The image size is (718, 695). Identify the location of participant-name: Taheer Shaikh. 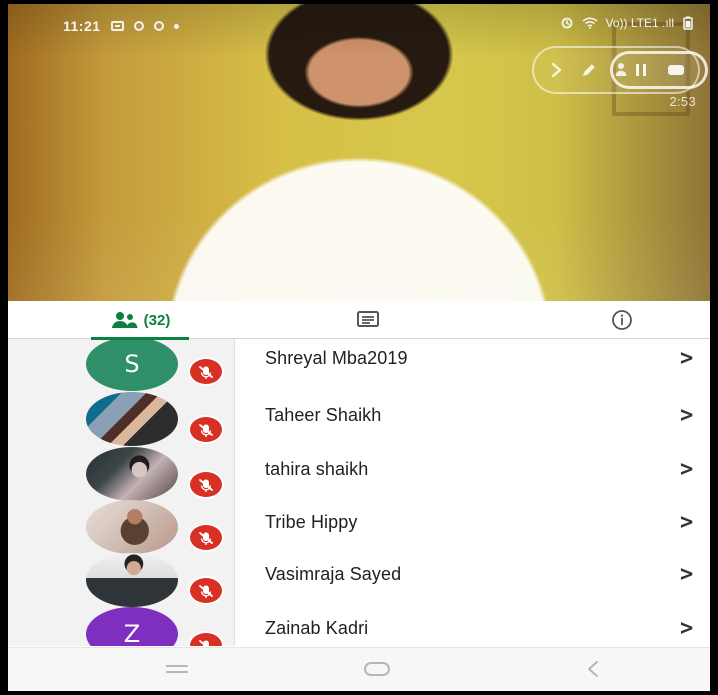
(323, 415).